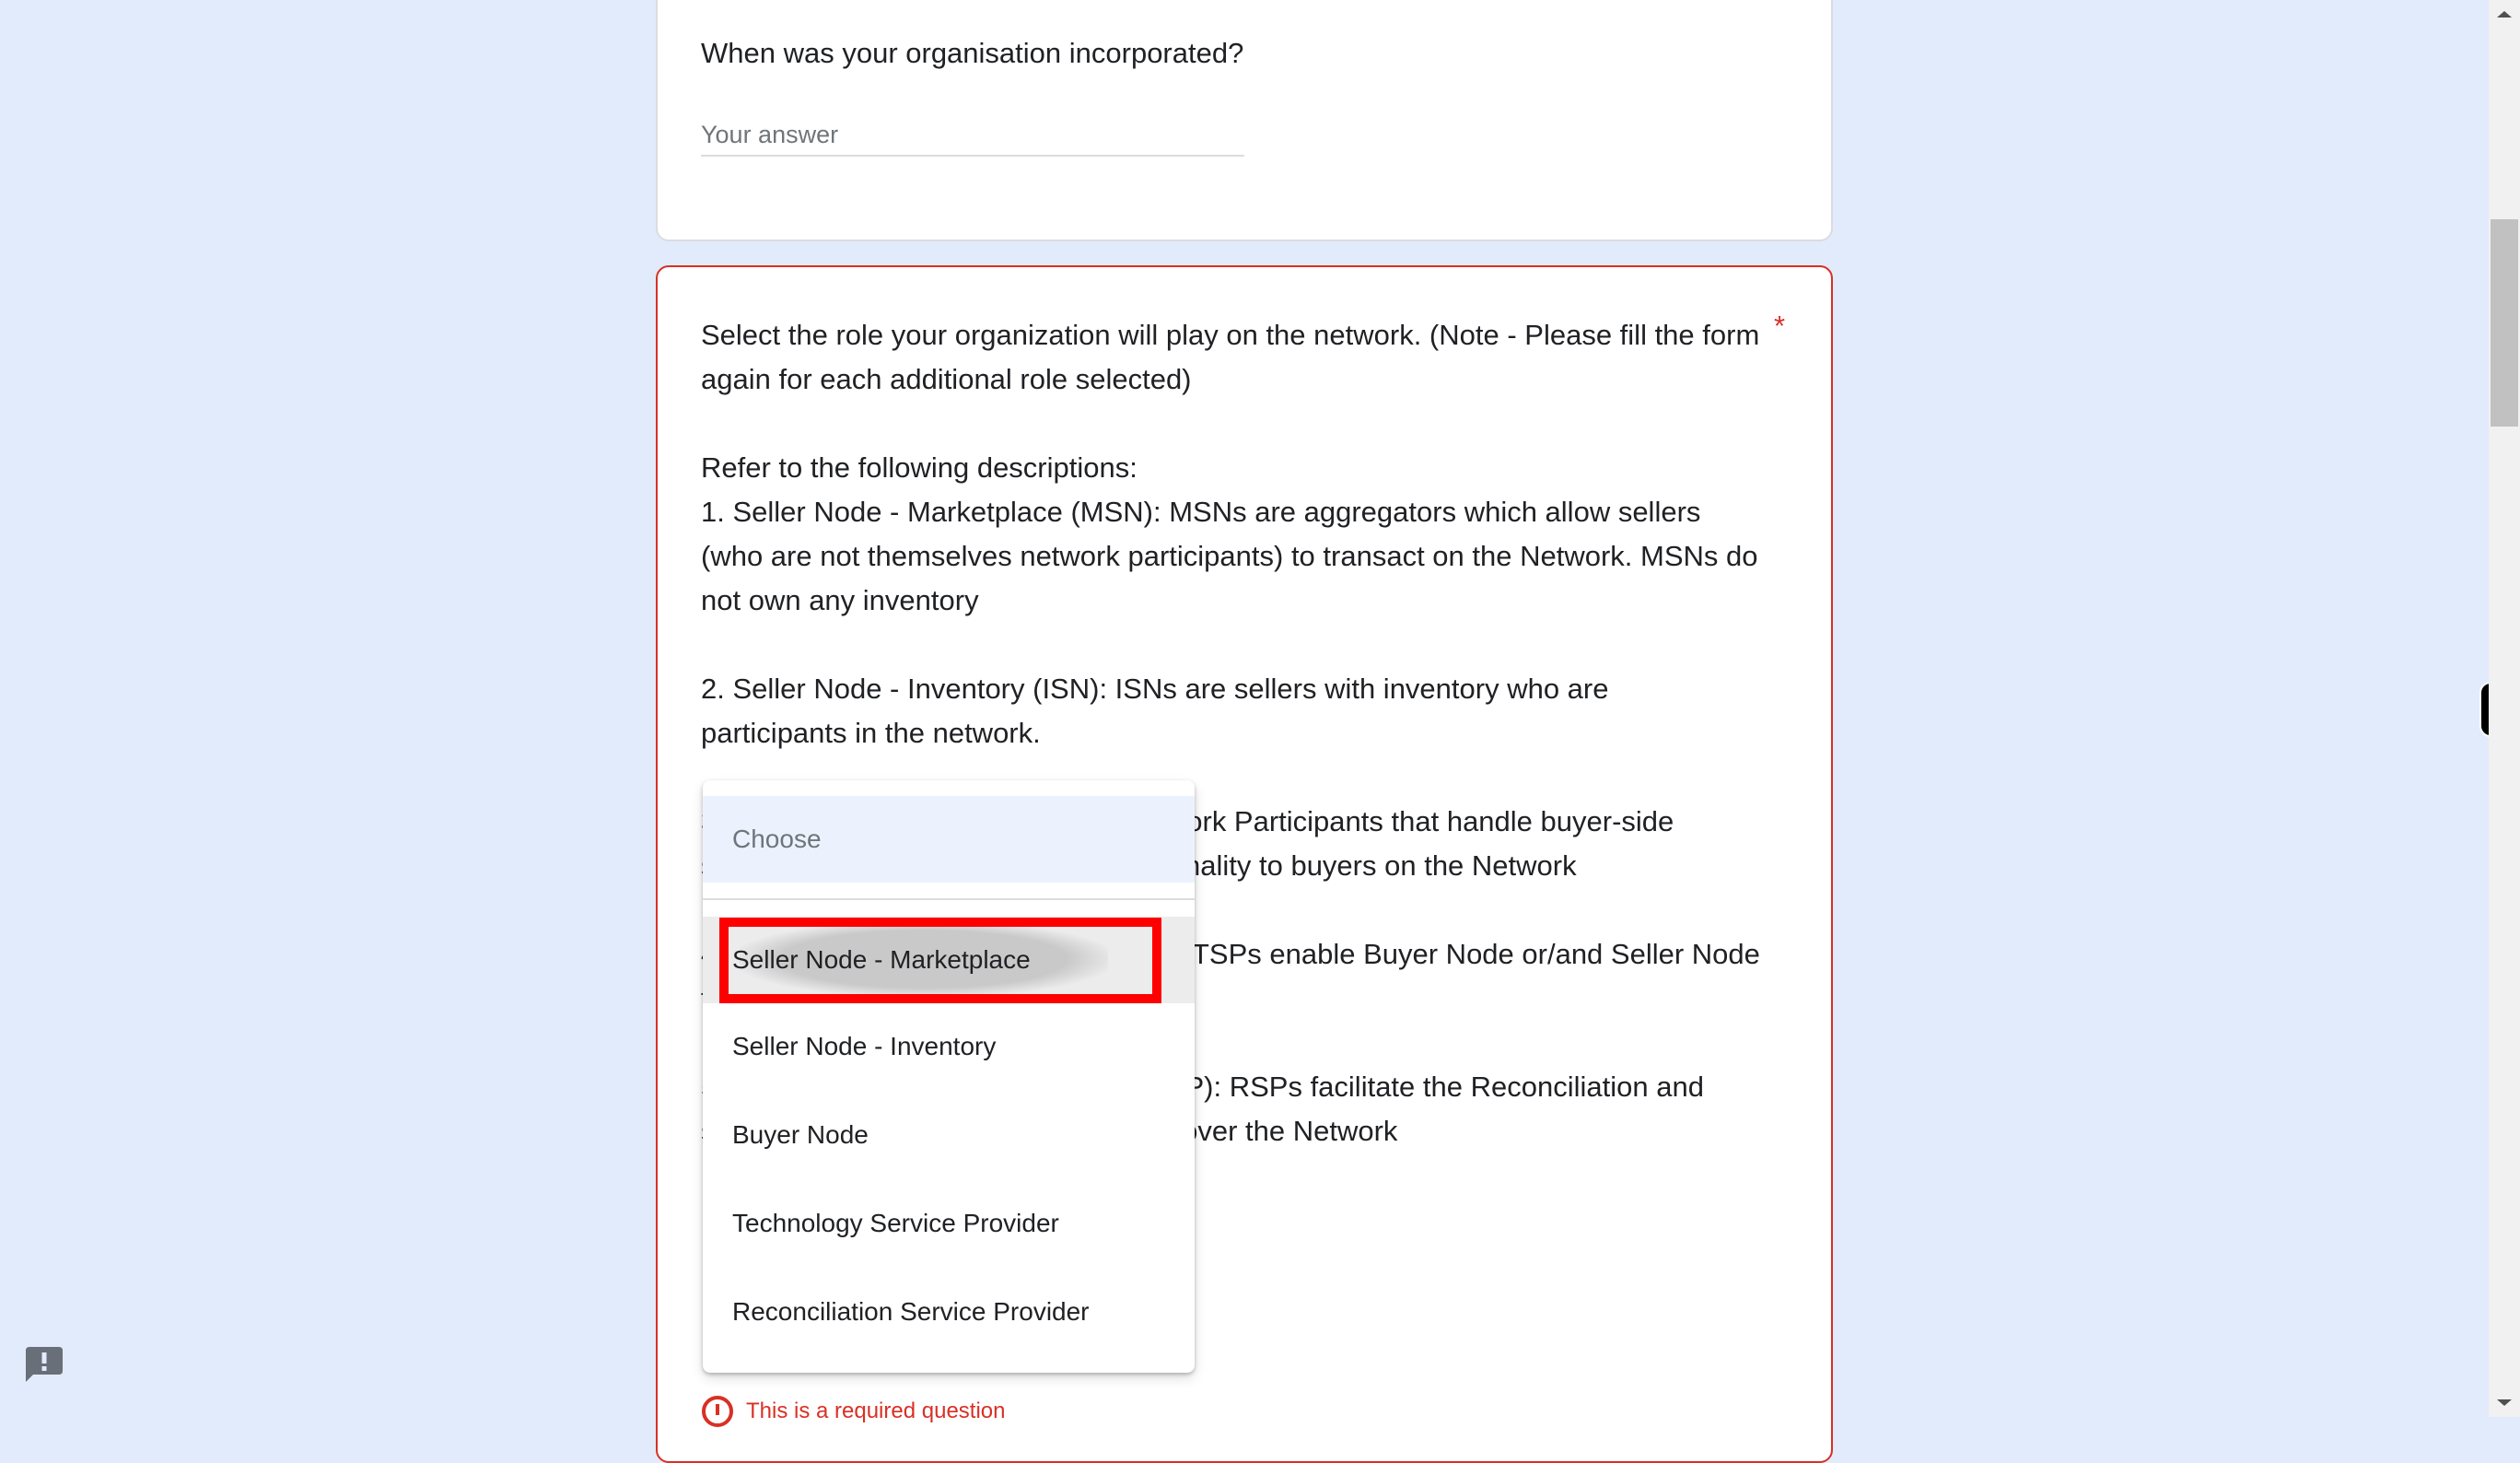 The image size is (2520, 1463). Describe the element at coordinates (2504, 323) in the screenshot. I see `scrollbar-thumb` at that location.